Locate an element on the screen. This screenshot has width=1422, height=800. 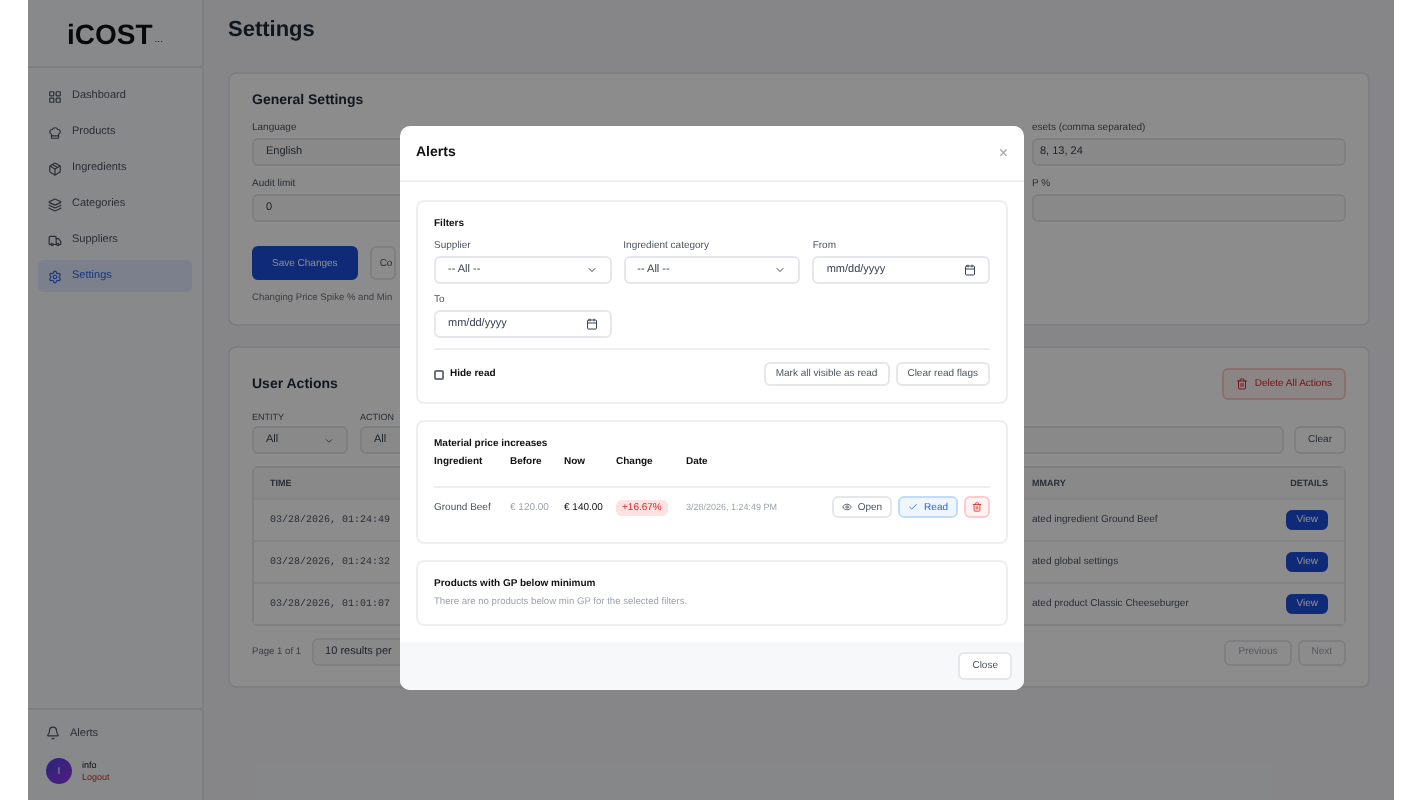
checkbox is located at coordinates (439, 374).